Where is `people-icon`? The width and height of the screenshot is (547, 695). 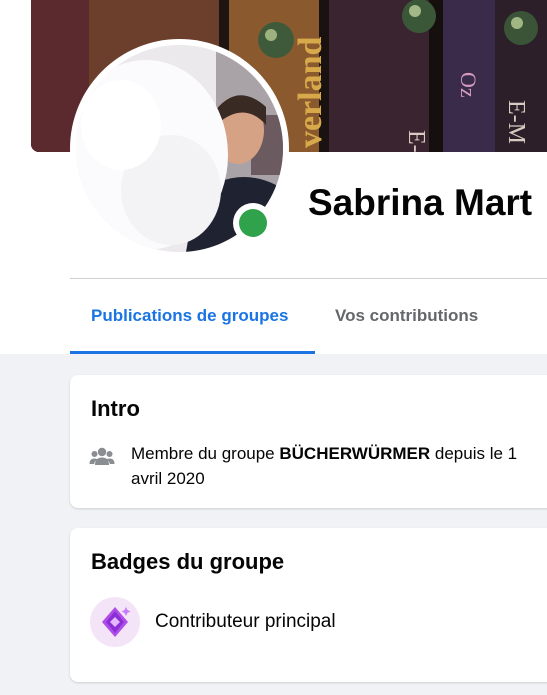
people-icon is located at coordinates (102, 456).